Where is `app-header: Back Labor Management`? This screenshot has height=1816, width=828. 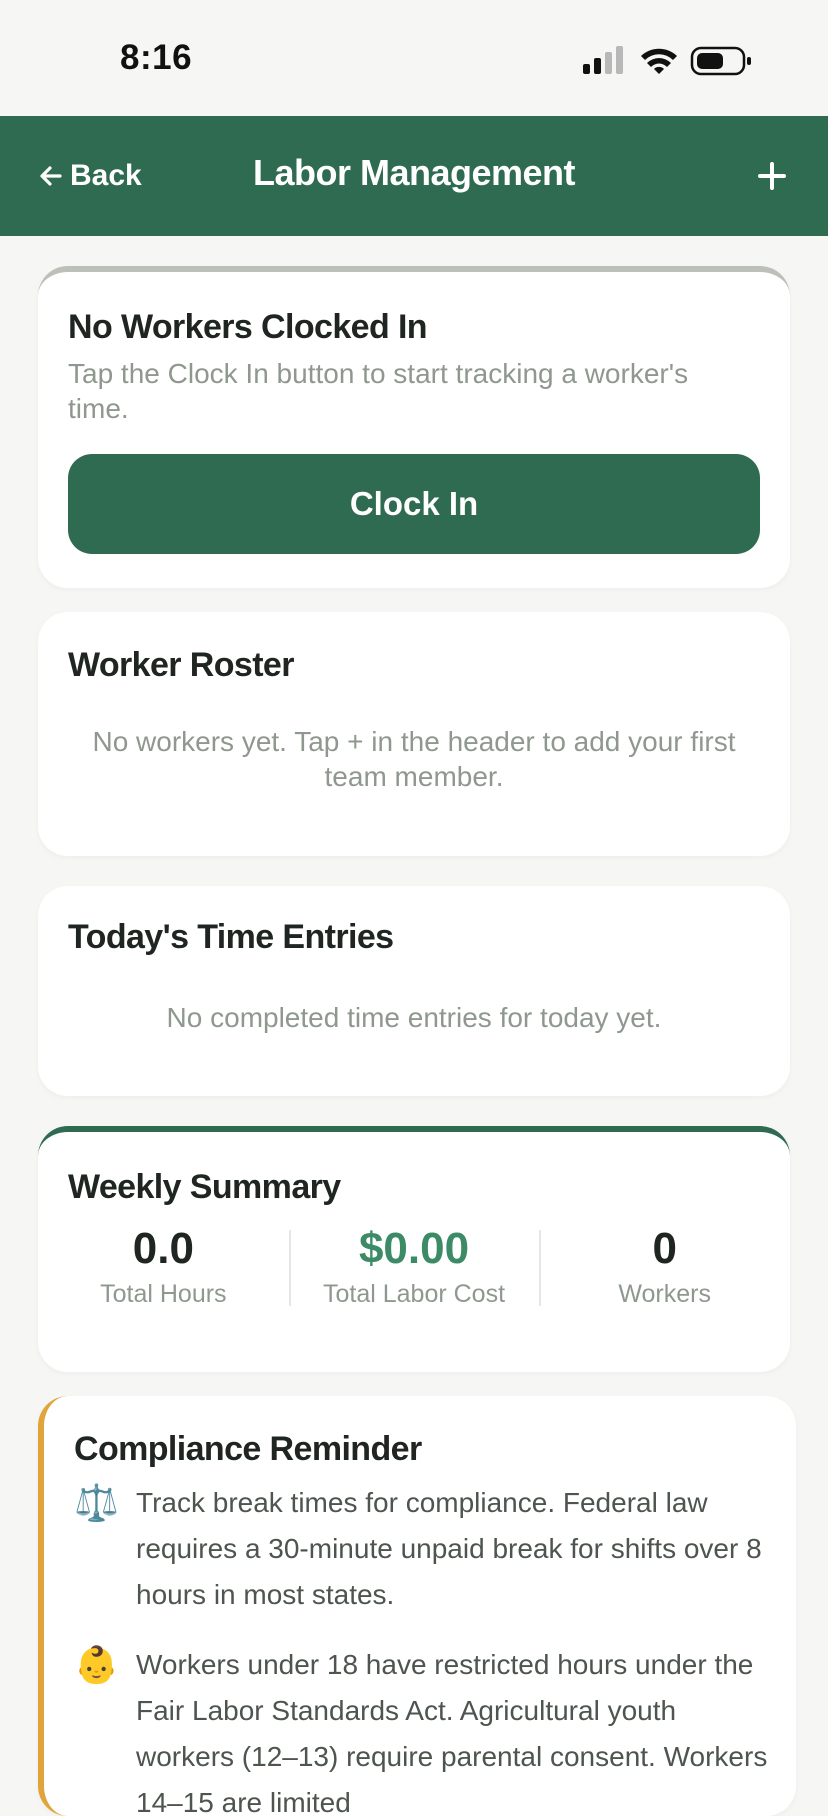 app-header: Back Labor Management is located at coordinates (414, 176).